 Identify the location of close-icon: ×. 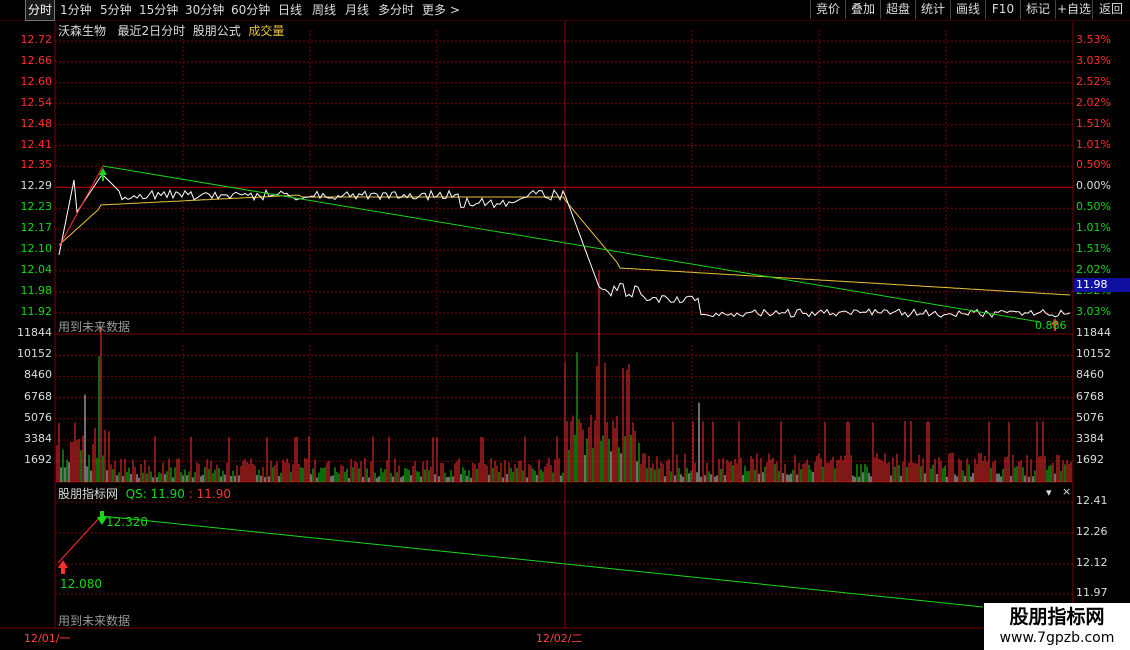
(1066, 492).